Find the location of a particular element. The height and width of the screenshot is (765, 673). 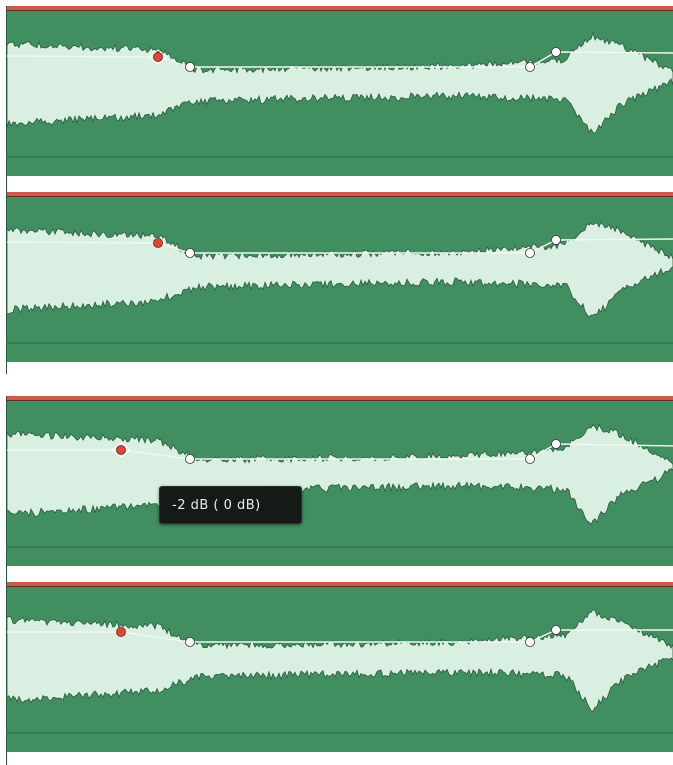

volume-tooltip: -2 dB ( 0 dB) is located at coordinates (230, 505).